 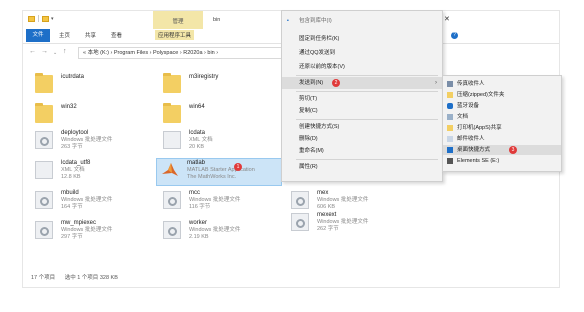 What do you see at coordinates (41, 18) in the screenshot?
I see `quick-access-toolbar: ▾` at bounding box center [41, 18].